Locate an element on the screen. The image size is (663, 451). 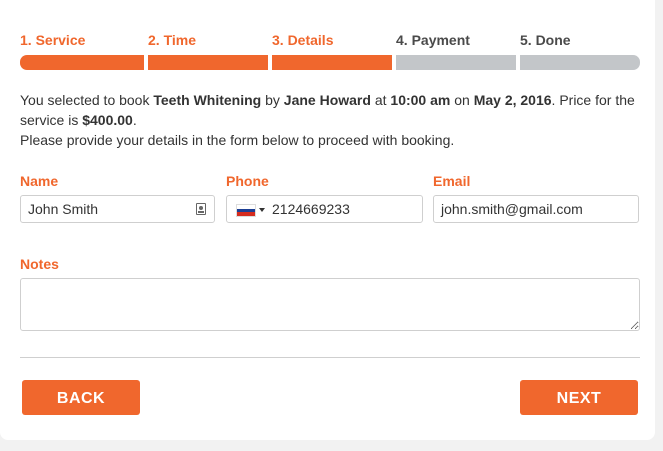
staff-name: Jane Howard is located at coordinates (327, 100).